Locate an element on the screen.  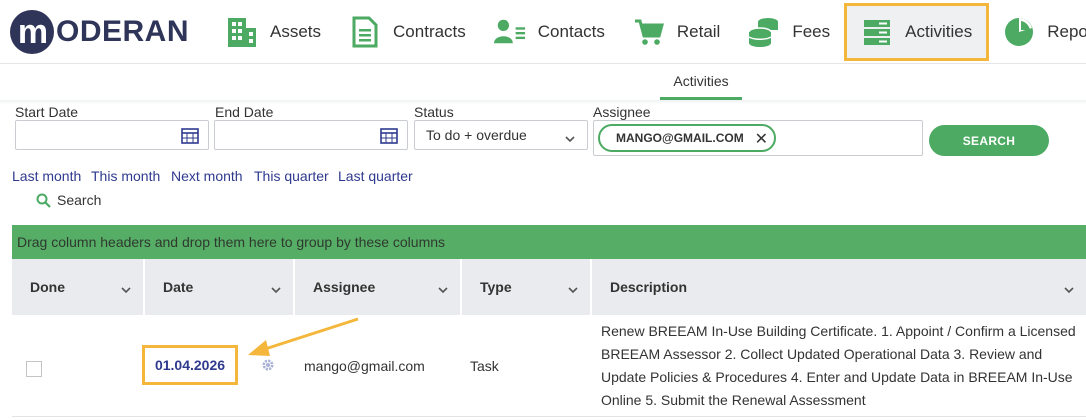
nav-label-fees: Fees is located at coordinates (811, 31).